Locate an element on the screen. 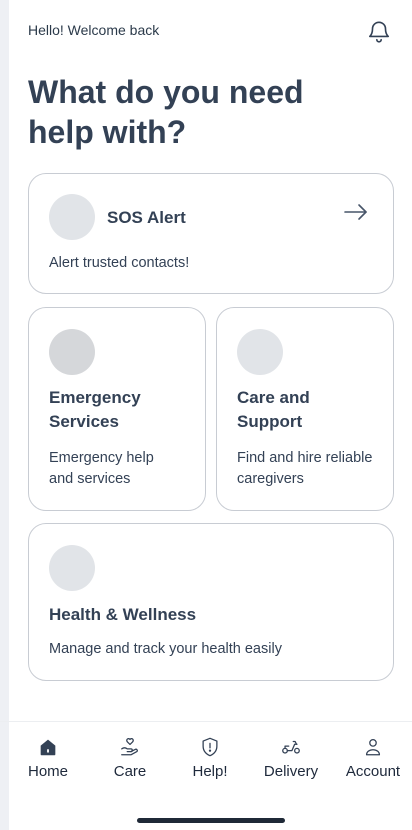 The width and height of the screenshot is (412, 830). nav-home: Home is located at coordinates (48, 758).